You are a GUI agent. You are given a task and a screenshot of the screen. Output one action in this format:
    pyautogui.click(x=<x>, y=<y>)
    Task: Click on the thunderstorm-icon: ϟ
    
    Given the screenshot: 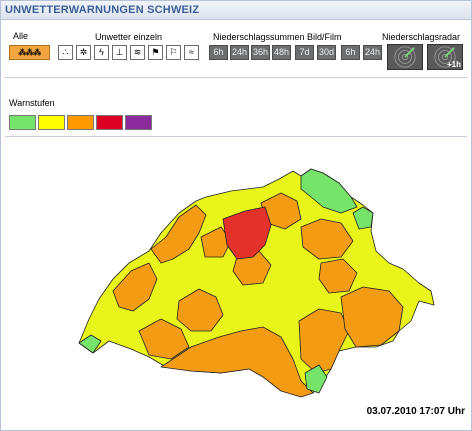 What is the action you would take?
    pyautogui.click(x=101, y=52)
    